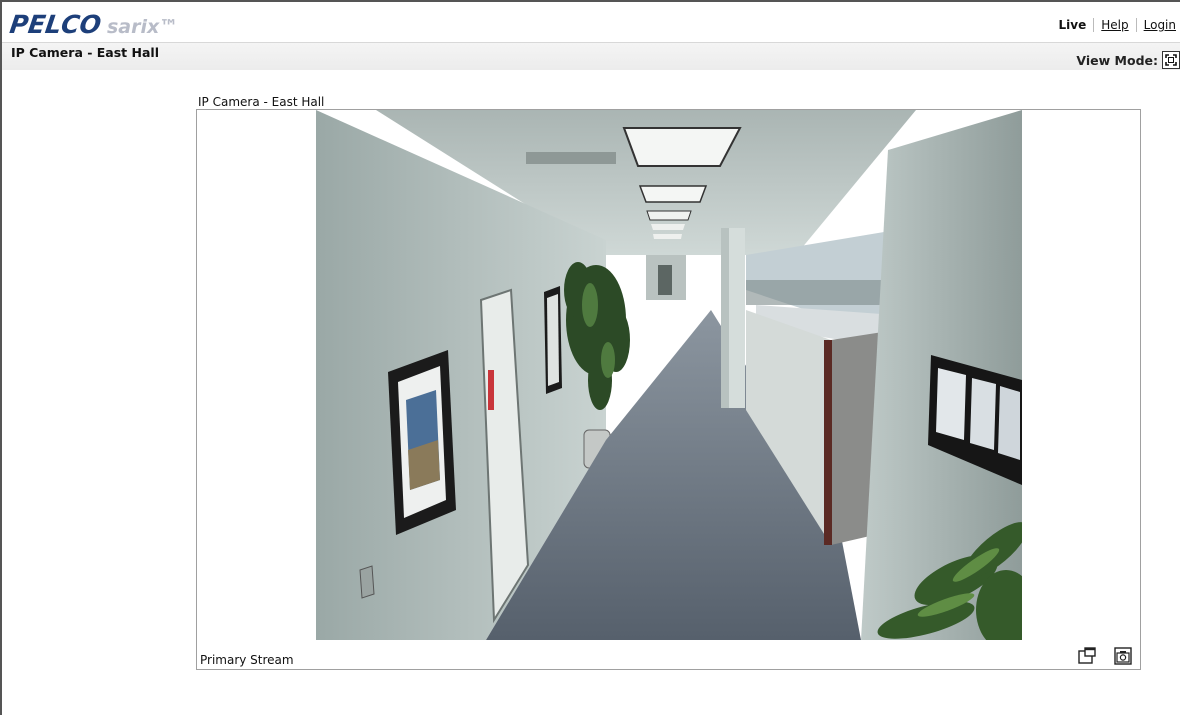 The width and height of the screenshot is (1180, 715). I want to click on logo-product: sarix™, so click(142, 27).